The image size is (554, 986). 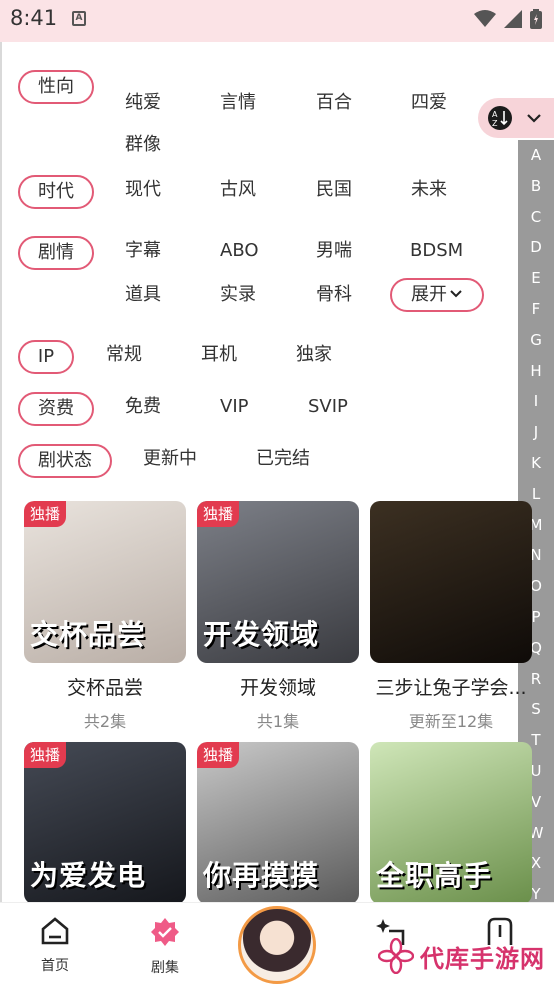 What do you see at coordinates (56, 409) in the screenshot?
I see `filter-category-pill: 资费` at bounding box center [56, 409].